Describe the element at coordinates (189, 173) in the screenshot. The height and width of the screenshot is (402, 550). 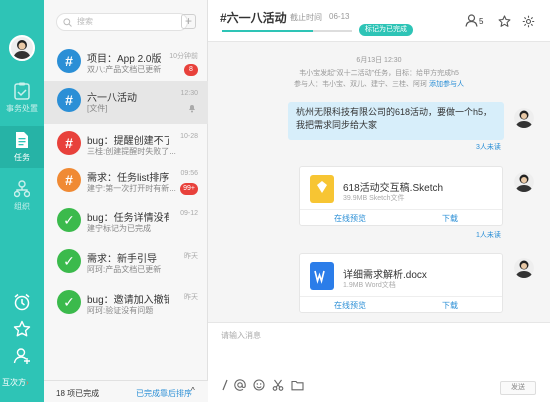
I see `item-time: 09:56` at that location.